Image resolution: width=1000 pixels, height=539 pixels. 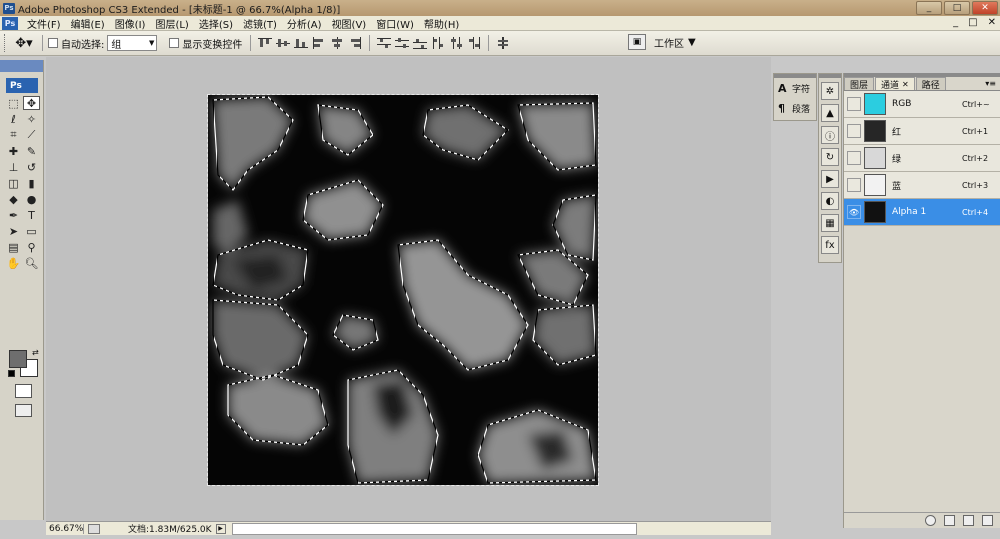 I want to click on options-grip, so click(x=5, y=43).